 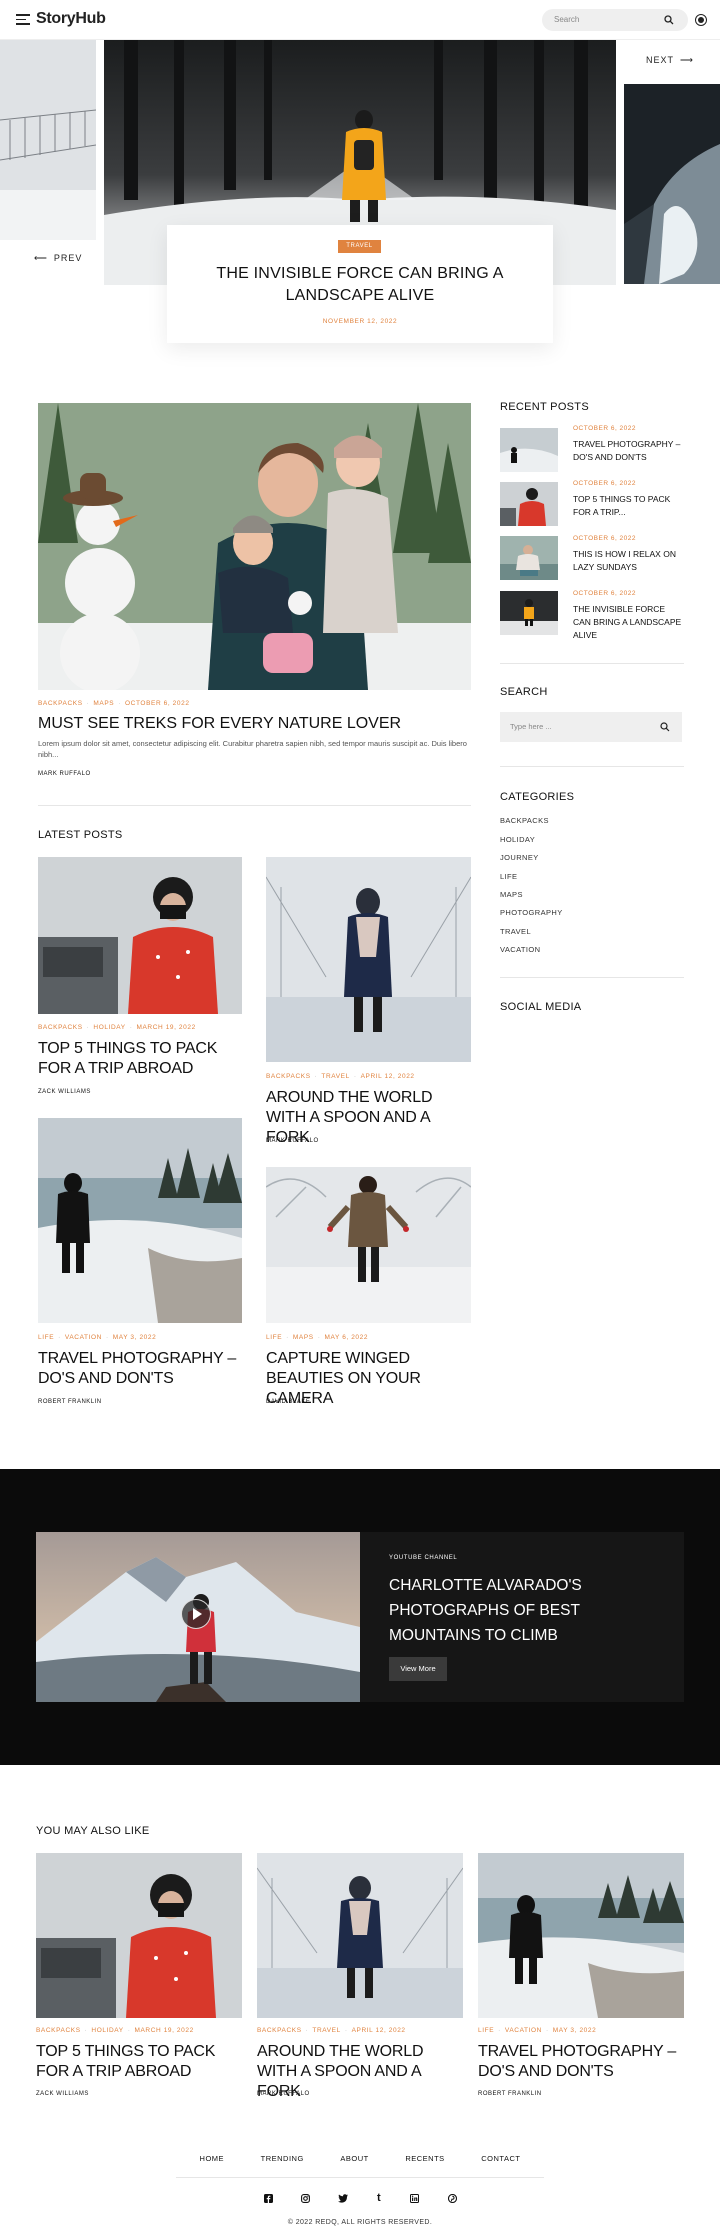 I want to click on footer-nav-recents: RECENTS, so click(x=424, y=2158).